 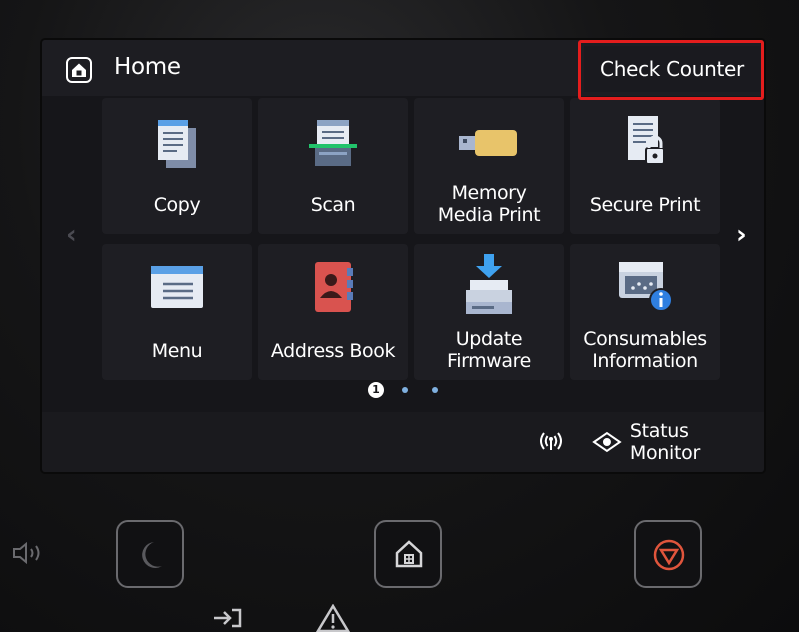 I want to click on tile-copy: Copy, so click(x=177, y=166).